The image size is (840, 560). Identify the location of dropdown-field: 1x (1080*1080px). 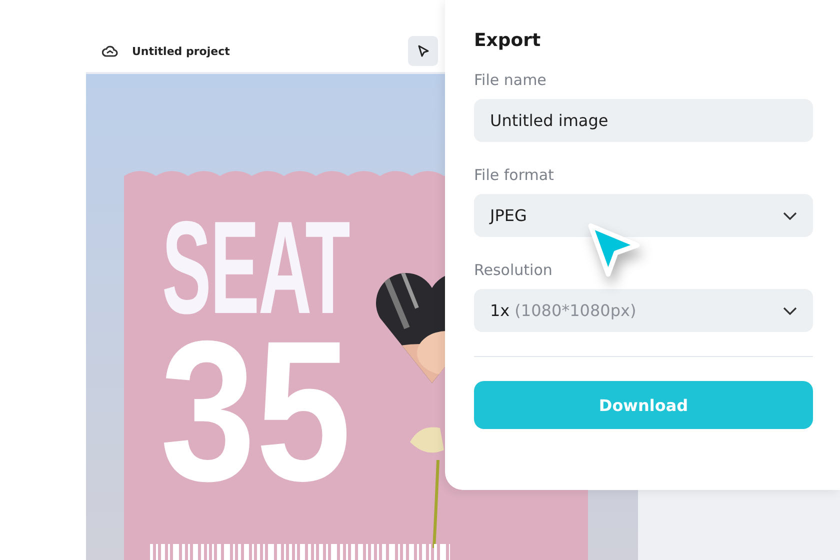
(643, 310).